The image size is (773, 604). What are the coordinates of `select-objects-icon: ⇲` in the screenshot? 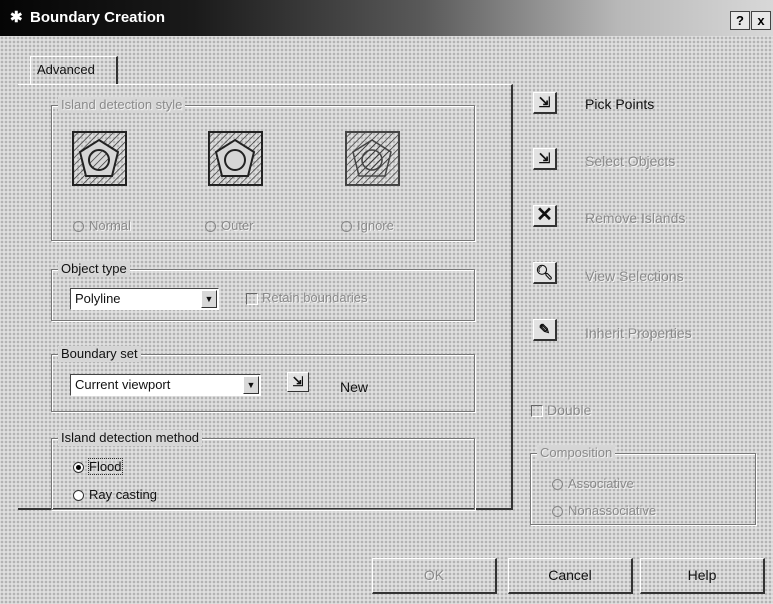 It's located at (544, 158).